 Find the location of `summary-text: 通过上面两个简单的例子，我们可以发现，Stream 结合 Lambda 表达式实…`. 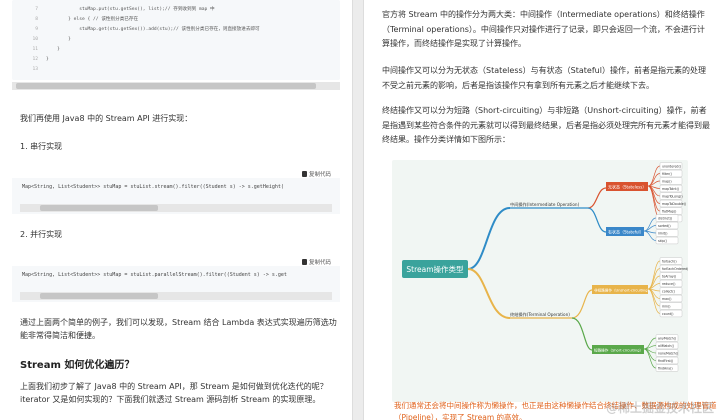

summary-text: 通过上面两个简单的例子，我们可以发现，Stream 结合 Lambda 表达式实… is located at coordinates (178, 329).